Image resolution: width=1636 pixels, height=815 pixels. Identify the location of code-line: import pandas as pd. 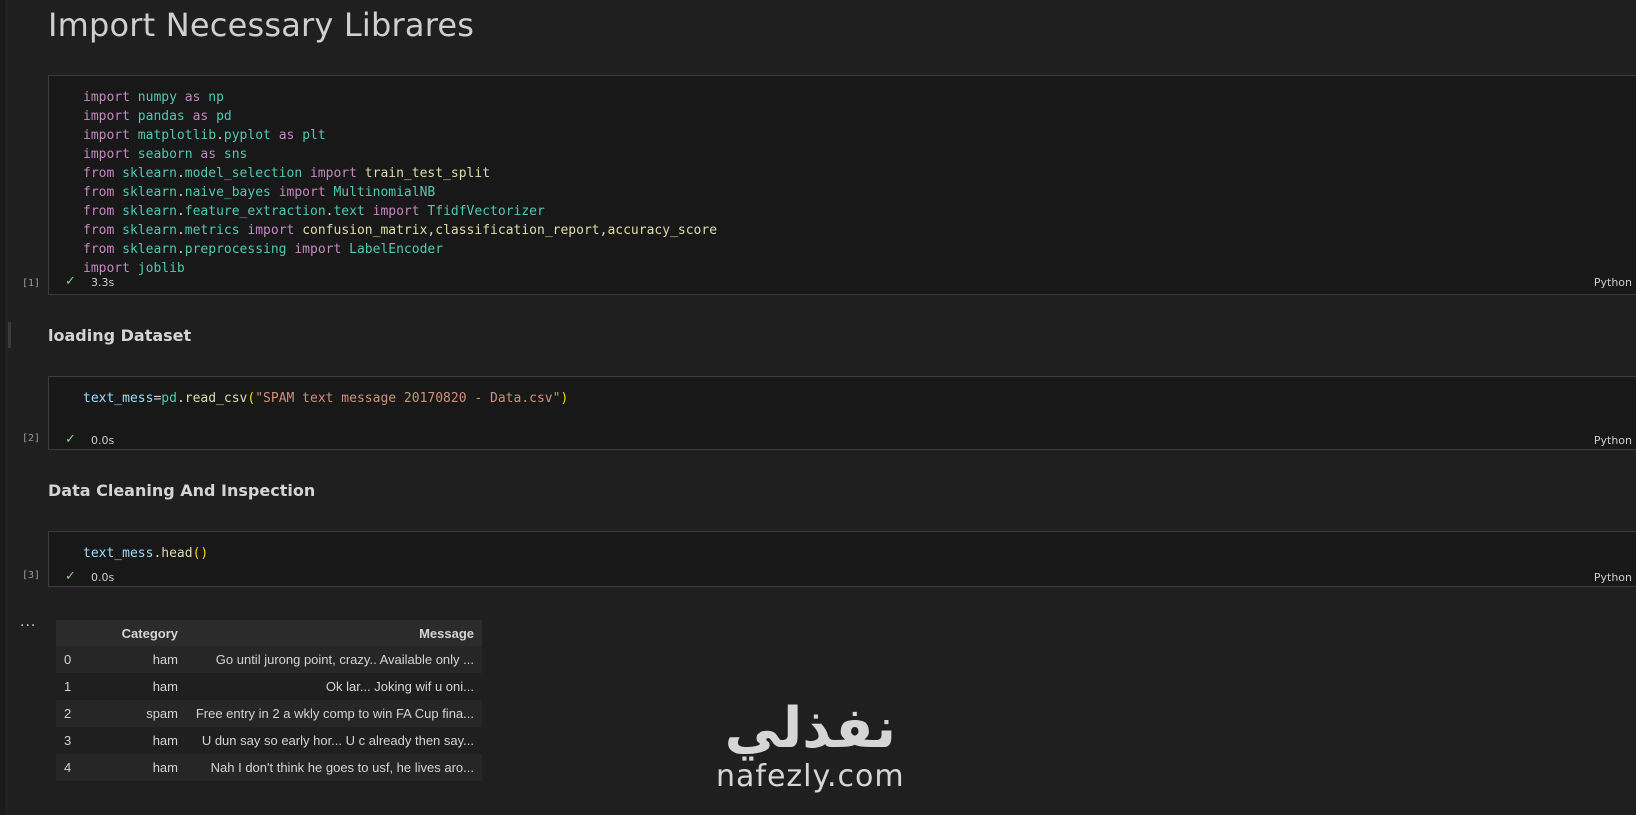
(157, 116).